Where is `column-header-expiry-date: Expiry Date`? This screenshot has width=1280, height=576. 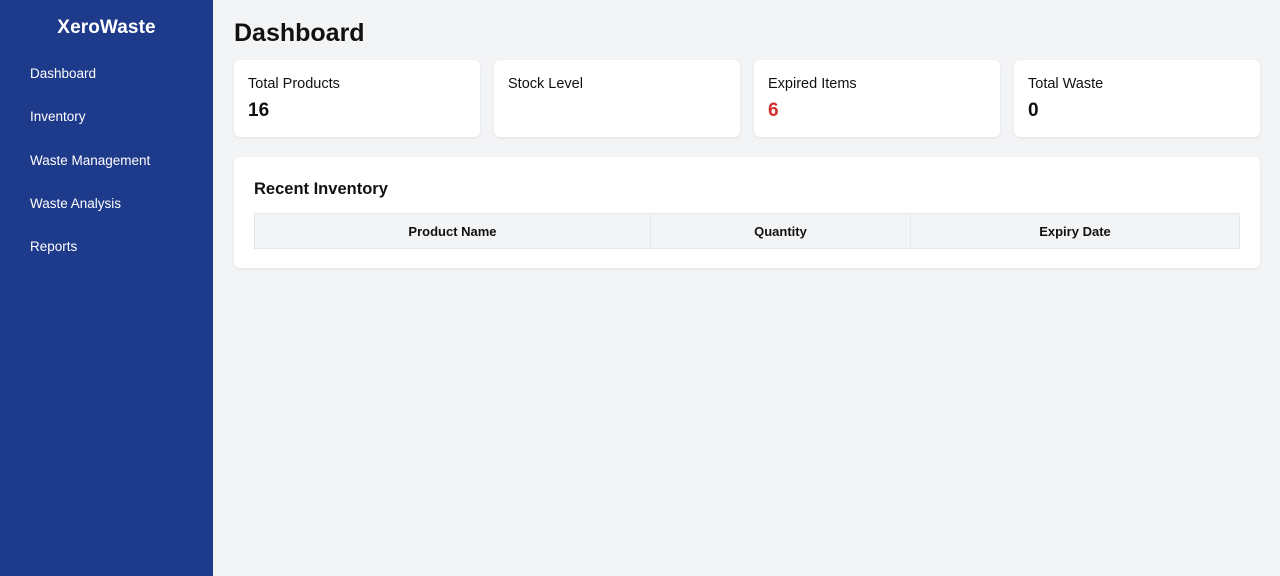 column-header-expiry-date: Expiry Date is located at coordinates (1075, 231).